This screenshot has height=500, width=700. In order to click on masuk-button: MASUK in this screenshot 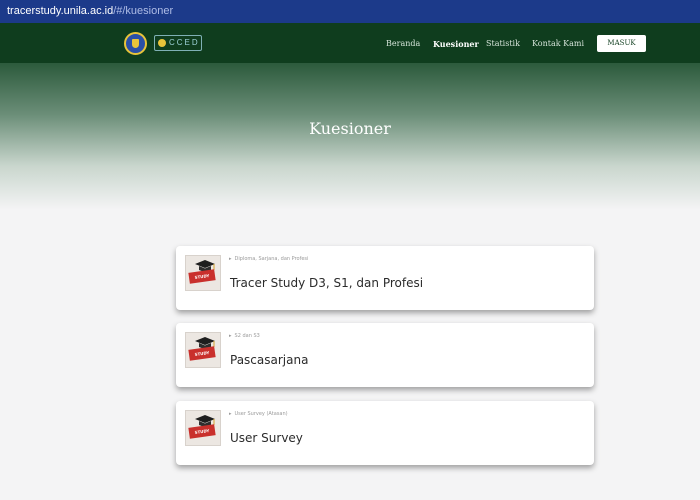, I will do `click(621, 43)`.